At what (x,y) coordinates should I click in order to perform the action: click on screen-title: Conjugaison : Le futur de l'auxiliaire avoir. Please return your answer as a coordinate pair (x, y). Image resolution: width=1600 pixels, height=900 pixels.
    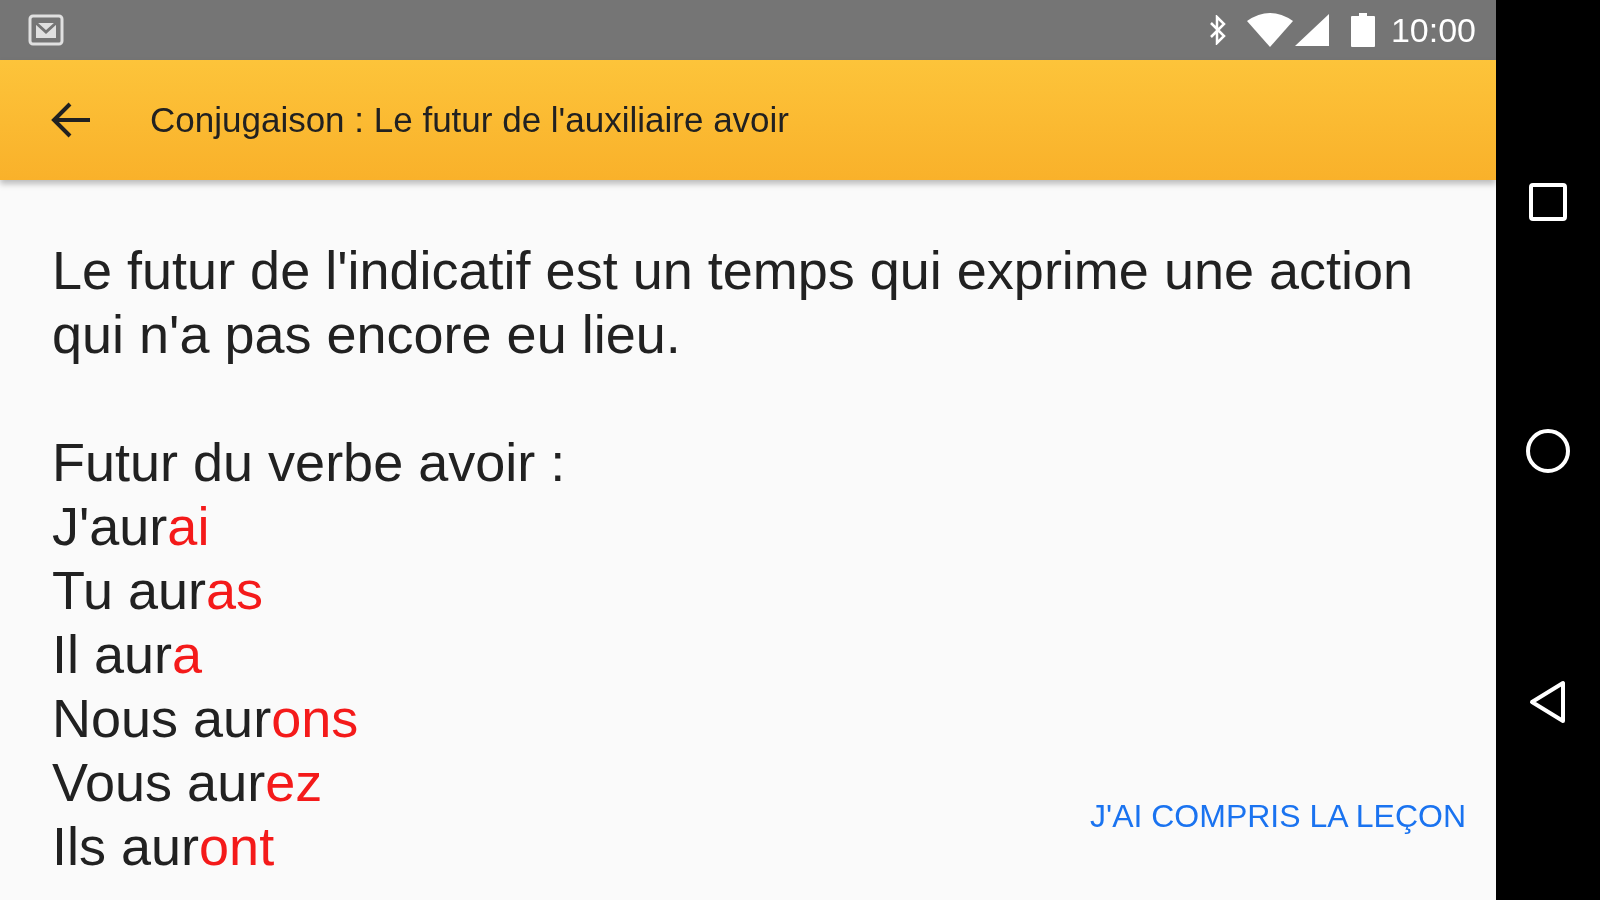
    Looking at the image, I should click on (469, 119).